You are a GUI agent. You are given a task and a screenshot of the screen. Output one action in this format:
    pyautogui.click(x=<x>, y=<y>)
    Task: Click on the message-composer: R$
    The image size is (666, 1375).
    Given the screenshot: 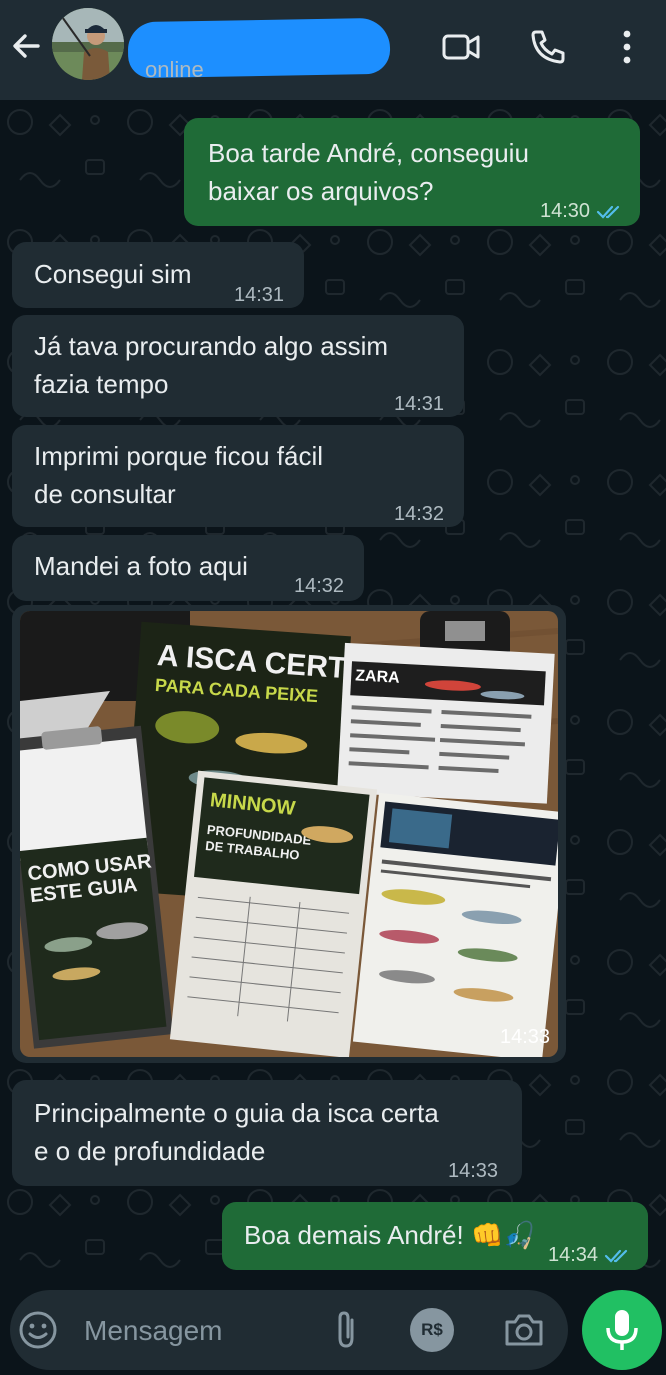 What is the action you would take?
    pyautogui.click(x=289, y=1330)
    